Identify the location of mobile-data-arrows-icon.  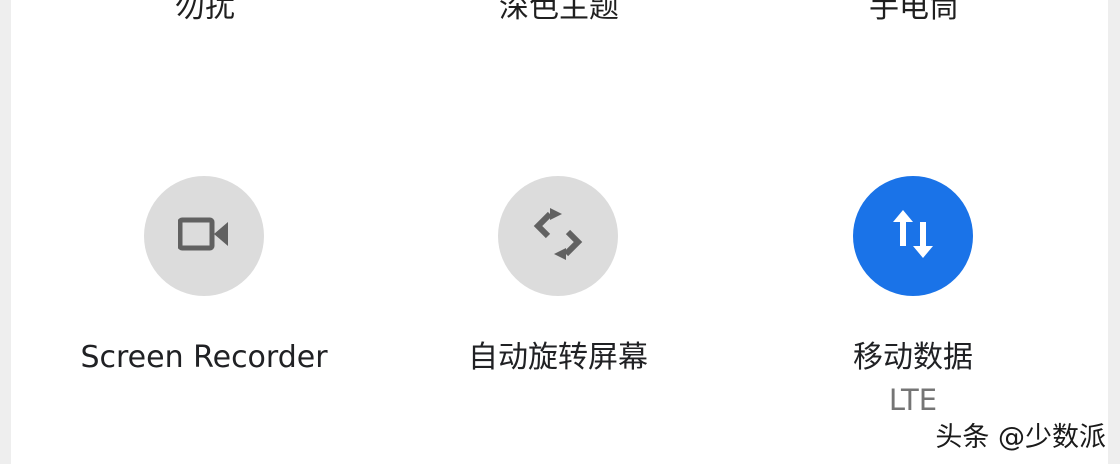
(913, 236).